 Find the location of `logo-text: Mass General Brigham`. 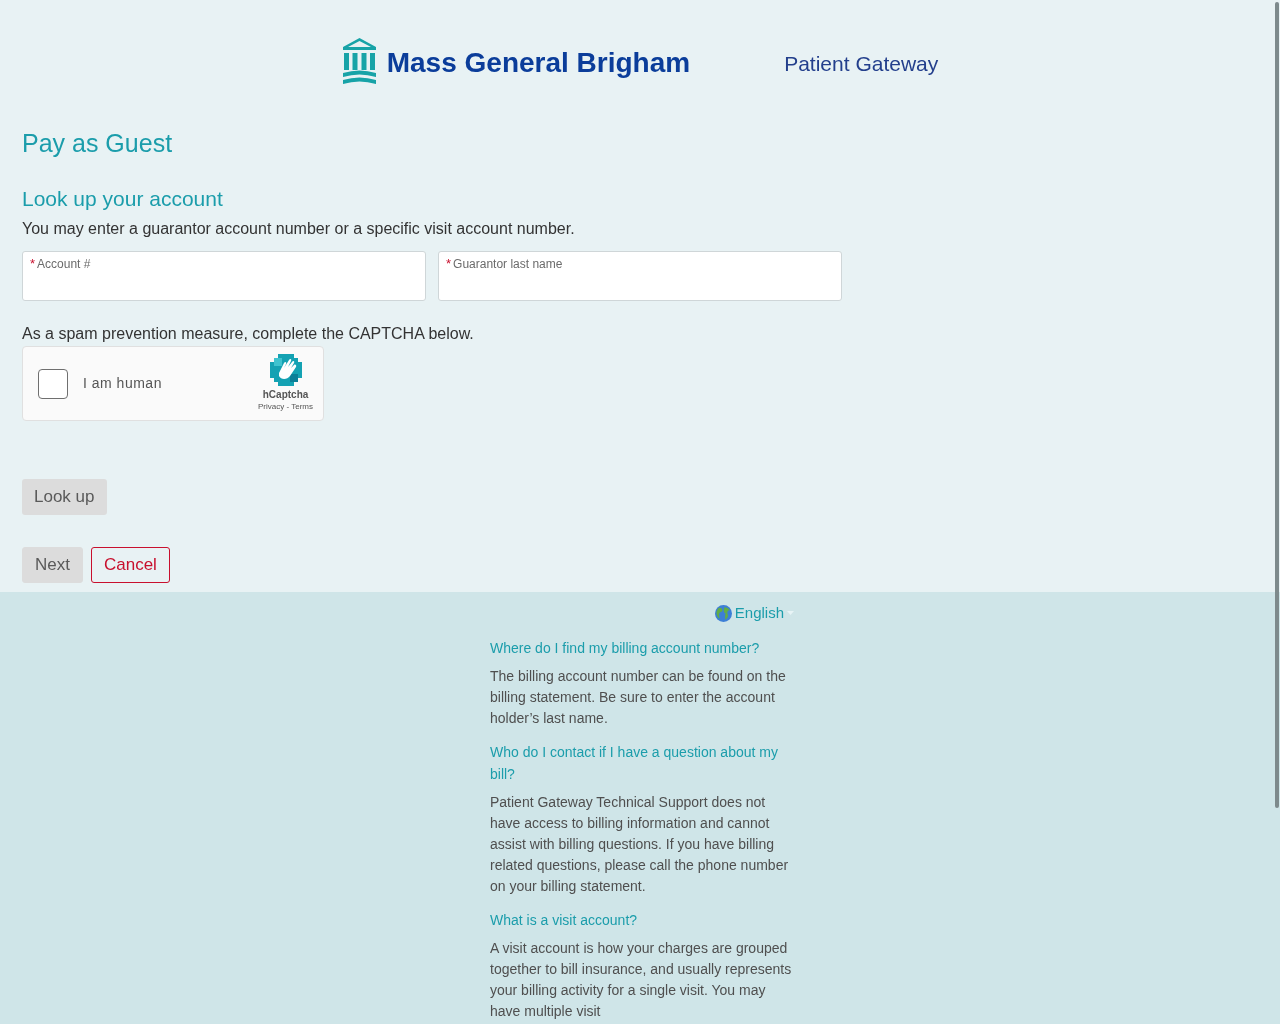

logo-text: Mass General Brigham is located at coordinates (538, 63).